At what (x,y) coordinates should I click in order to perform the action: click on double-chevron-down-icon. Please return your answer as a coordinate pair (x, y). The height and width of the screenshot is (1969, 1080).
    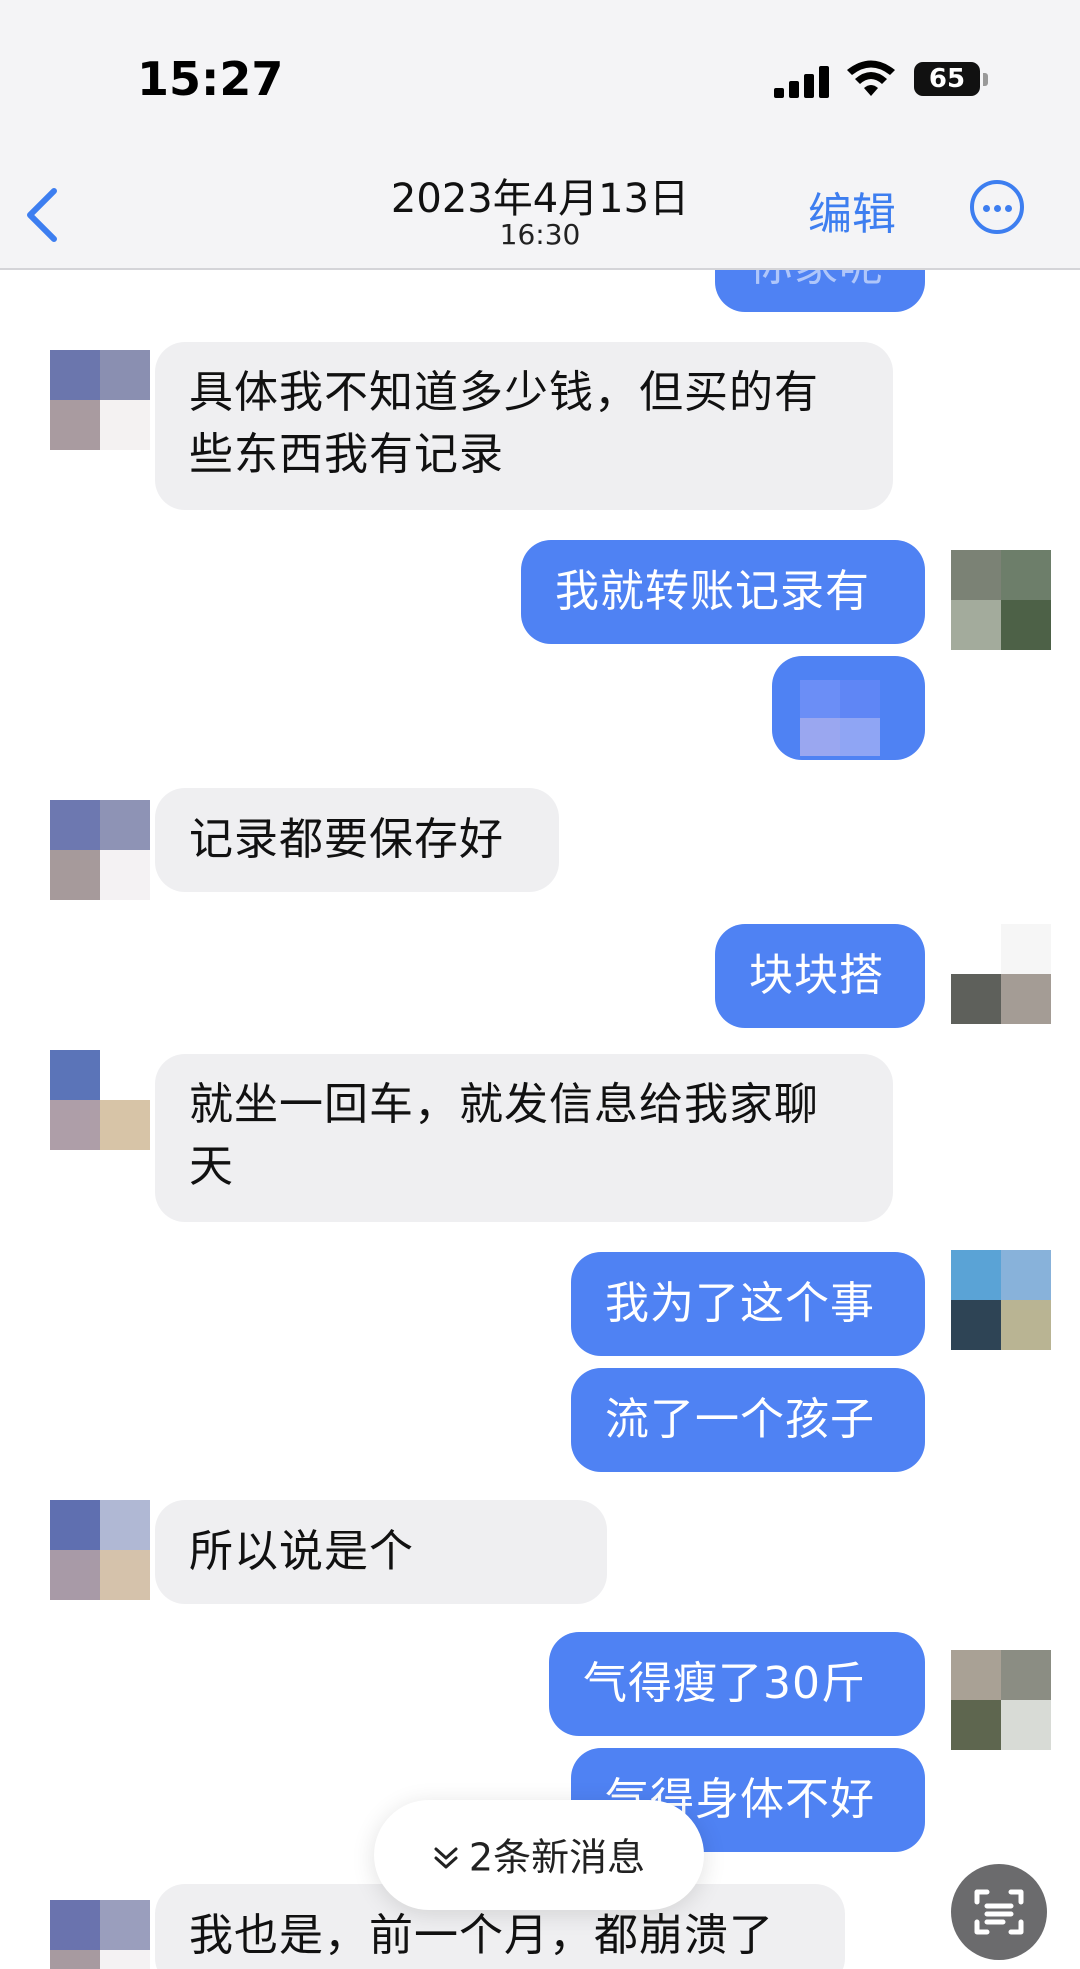
    Looking at the image, I should click on (446, 1857).